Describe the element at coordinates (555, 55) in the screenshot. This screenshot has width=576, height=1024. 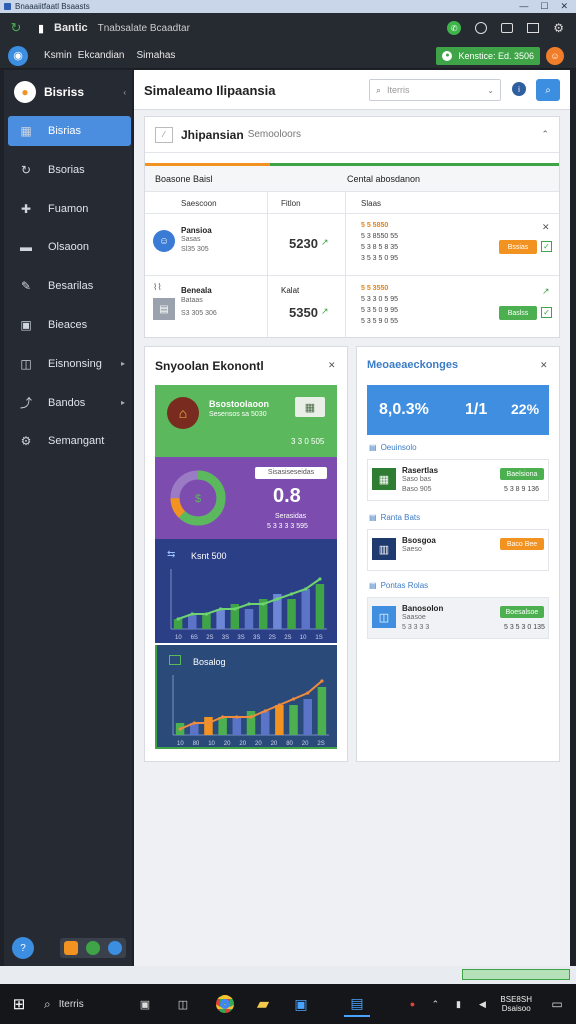
I see `avatar: ☺` at that location.